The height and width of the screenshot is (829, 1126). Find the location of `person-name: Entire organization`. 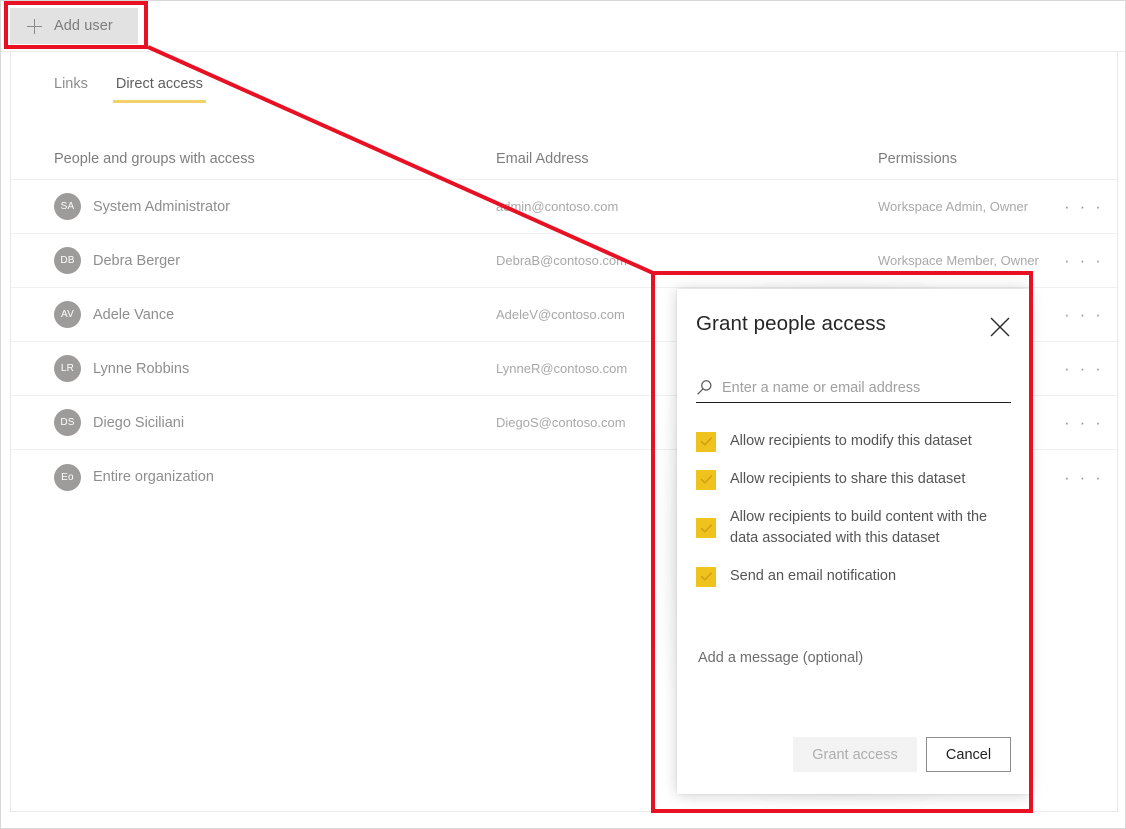

person-name: Entire organization is located at coordinates (153, 477).